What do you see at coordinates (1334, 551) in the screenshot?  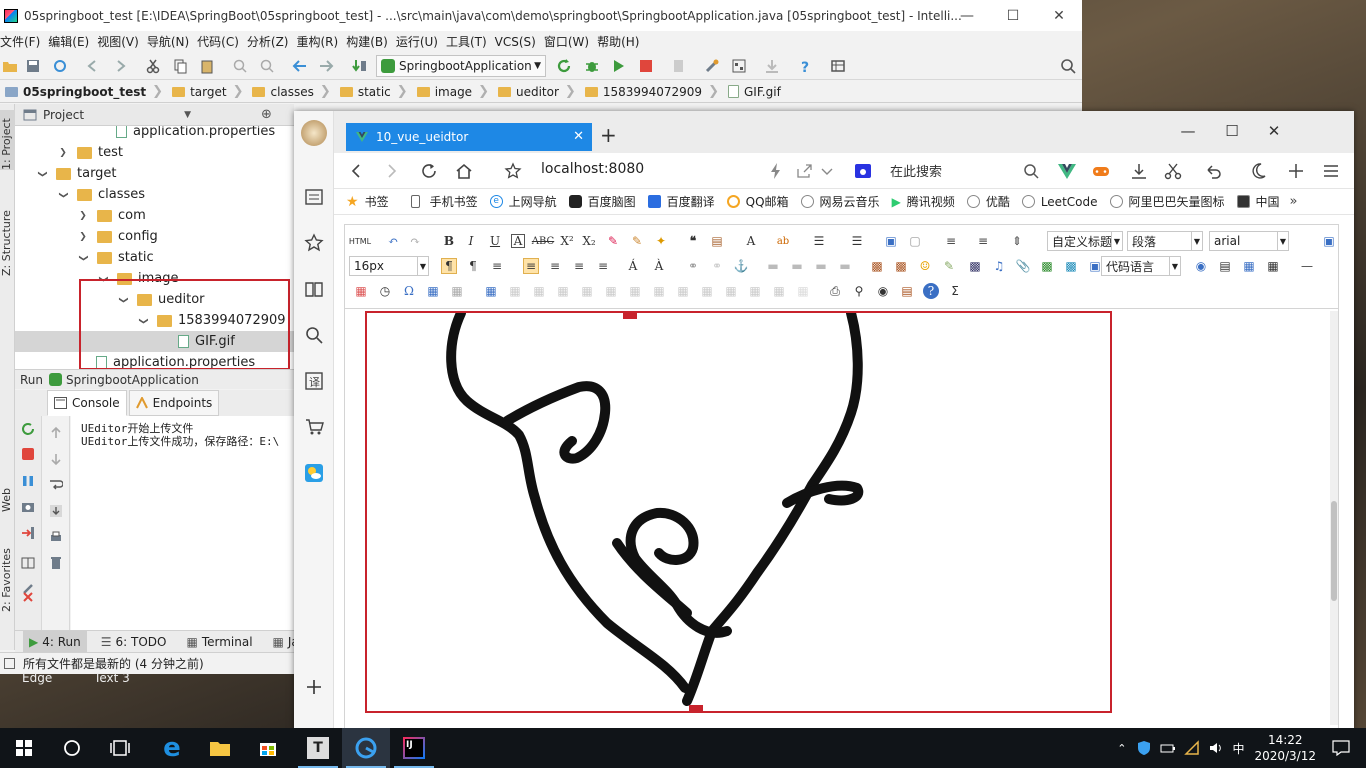 I see `scrollbar-thumb` at bounding box center [1334, 551].